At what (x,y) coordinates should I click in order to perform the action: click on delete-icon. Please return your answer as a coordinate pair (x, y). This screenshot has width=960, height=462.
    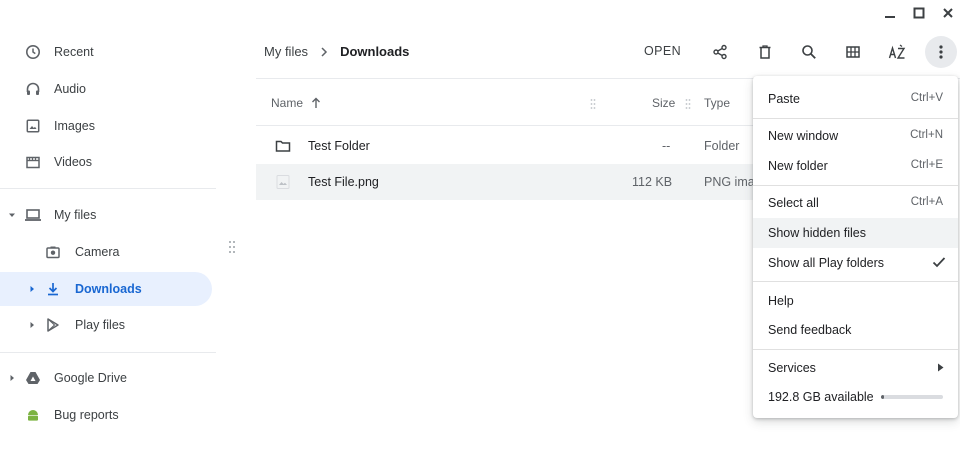
    Looking at the image, I should click on (765, 52).